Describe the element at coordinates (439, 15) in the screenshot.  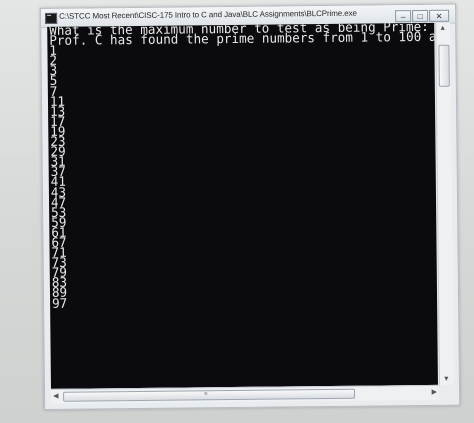
I see `close-button: ✕` at that location.